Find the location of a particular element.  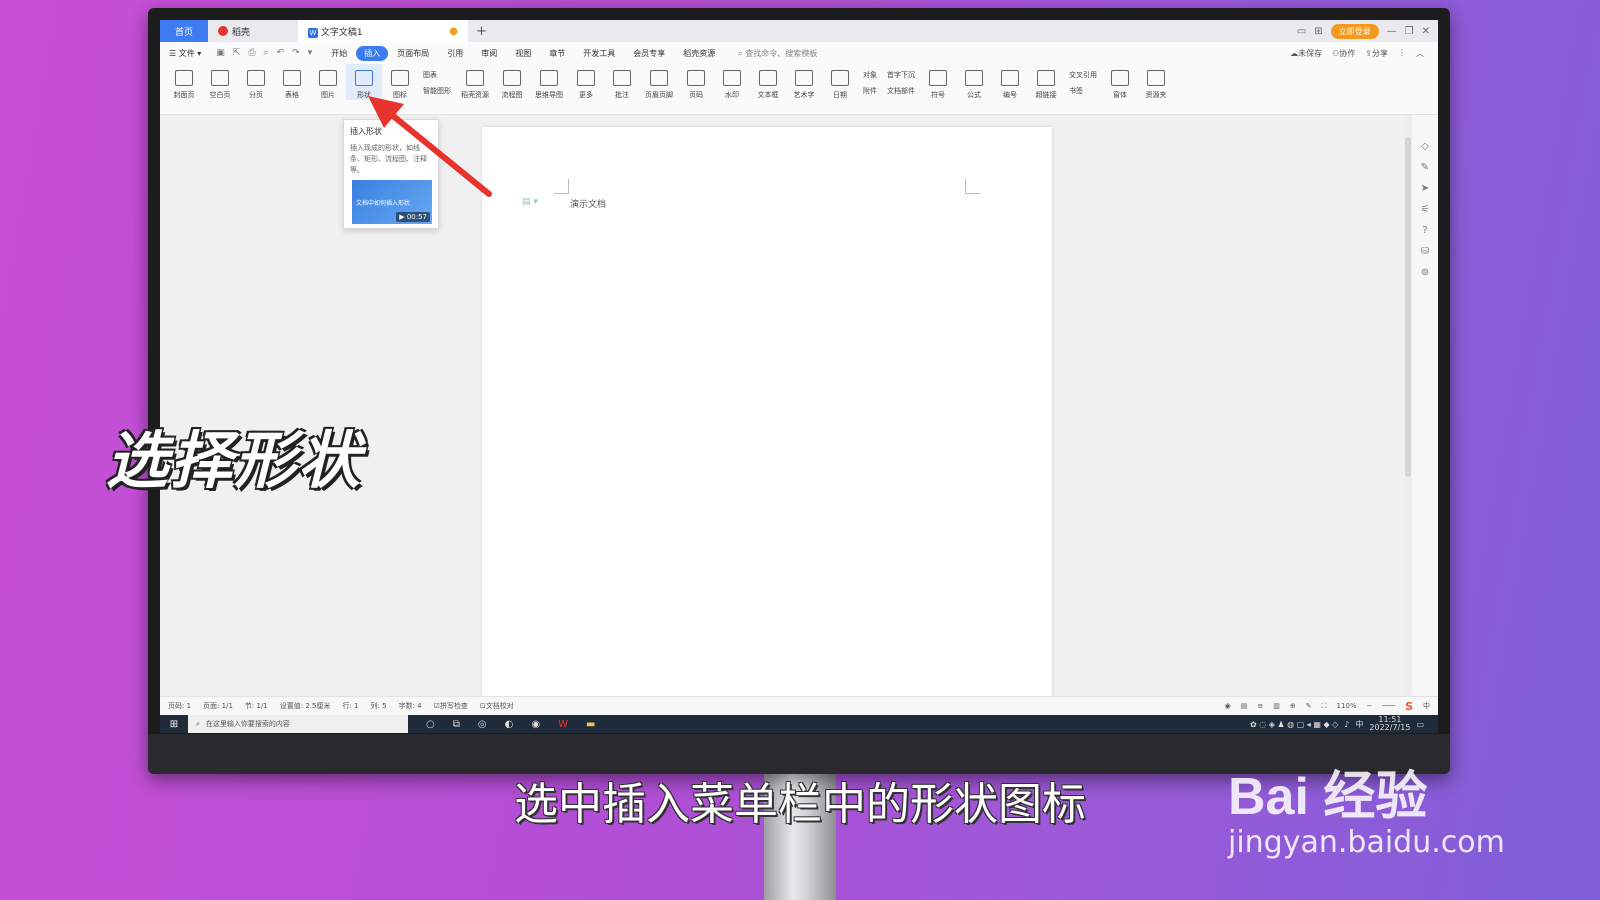

drop-cap-button: 首字下沉 is located at coordinates (901, 75).